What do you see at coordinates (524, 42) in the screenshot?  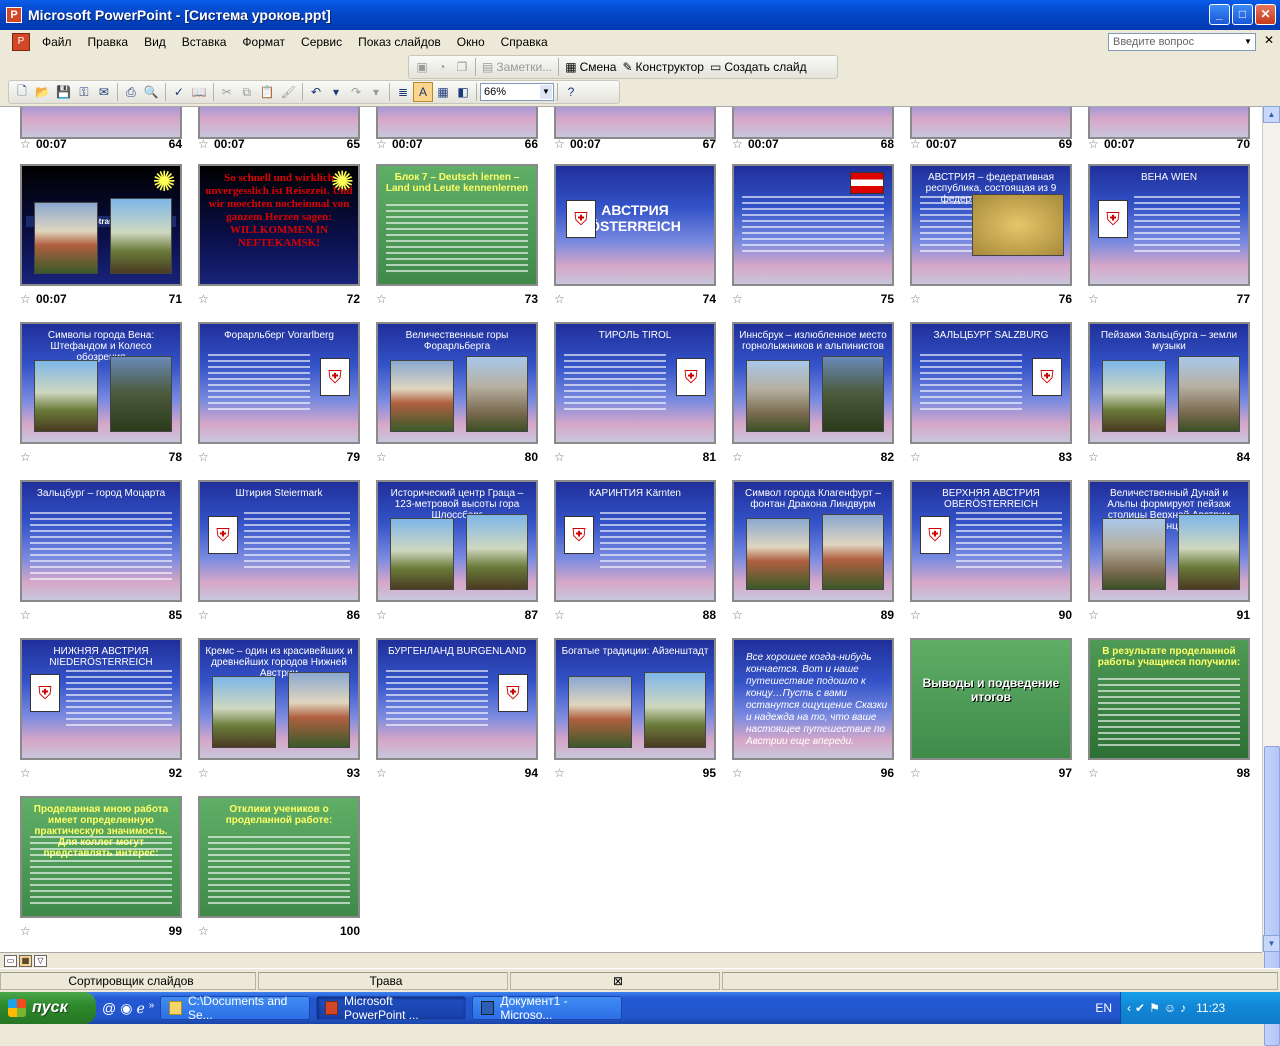 I see `menu-help: Справка` at bounding box center [524, 42].